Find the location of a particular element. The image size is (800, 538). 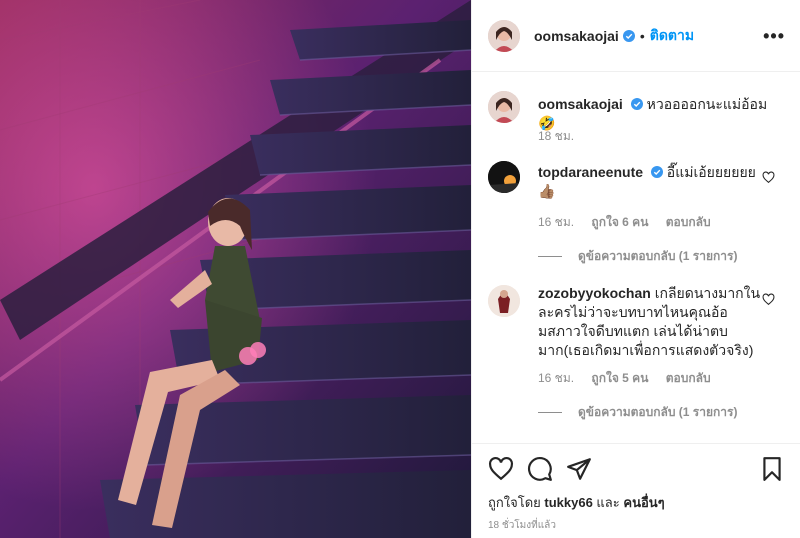

comment-username: zozobyyokochan is located at coordinates (594, 293).